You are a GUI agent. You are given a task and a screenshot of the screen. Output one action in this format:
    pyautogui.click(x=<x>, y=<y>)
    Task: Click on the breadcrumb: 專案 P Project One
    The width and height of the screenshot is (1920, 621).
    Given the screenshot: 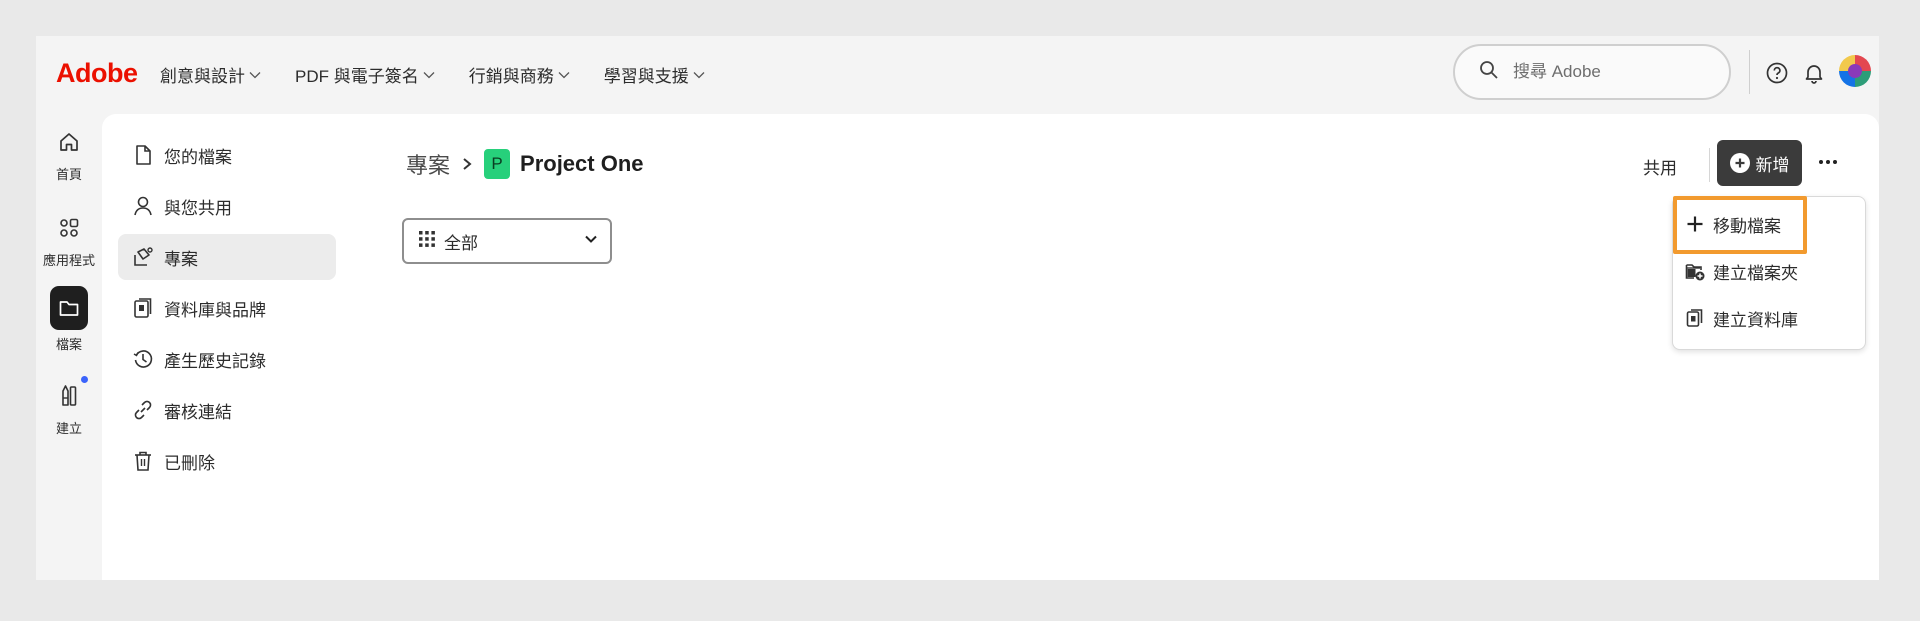 What is the action you would take?
    pyautogui.click(x=525, y=164)
    